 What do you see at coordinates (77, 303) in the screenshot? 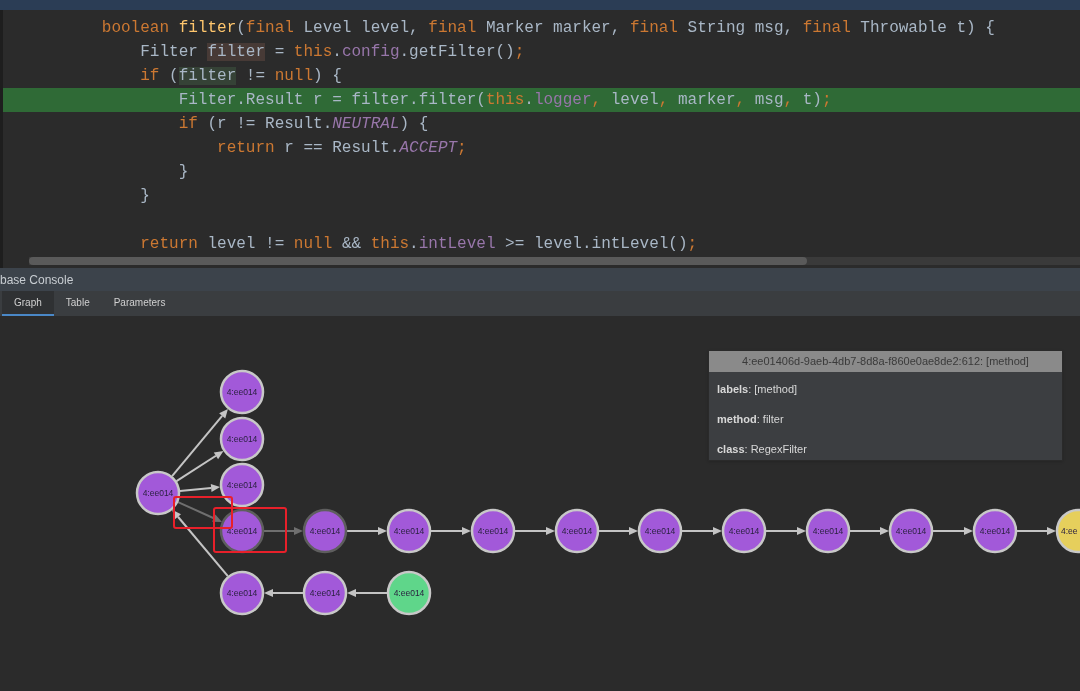
I see `tab: Table` at bounding box center [77, 303].